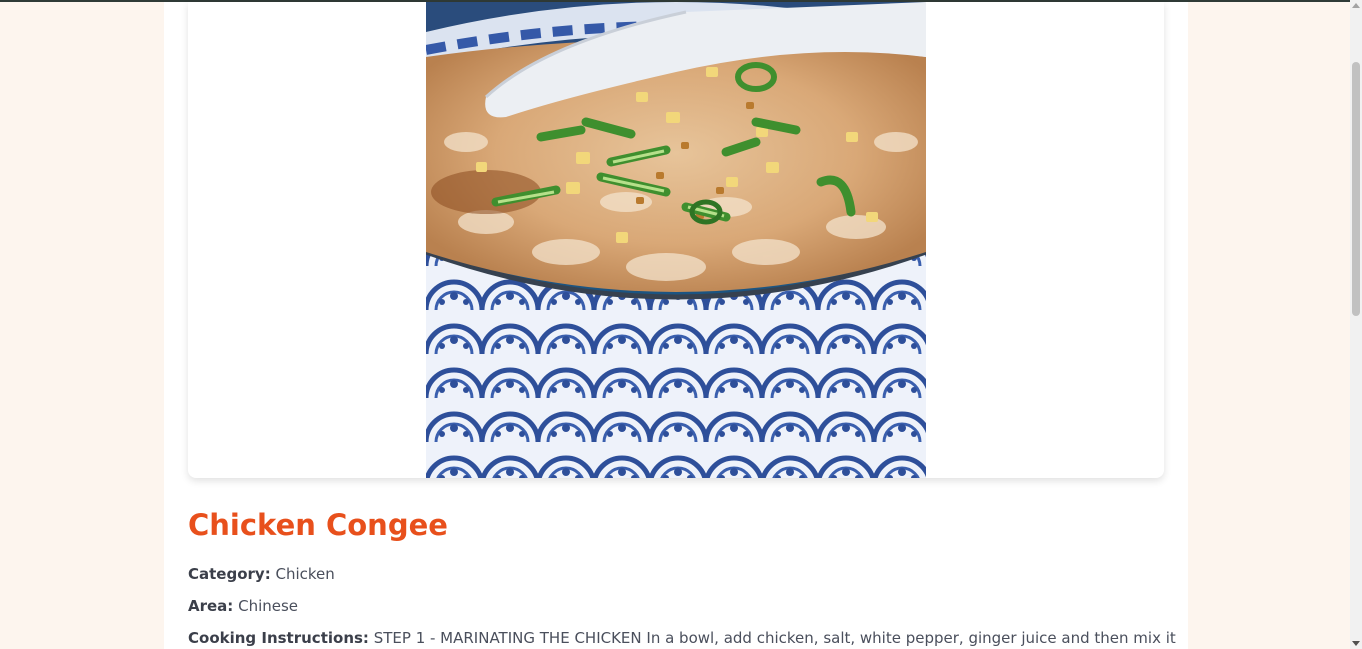  I want to click on meal-category: Category: Chicken, so click(261, 574).